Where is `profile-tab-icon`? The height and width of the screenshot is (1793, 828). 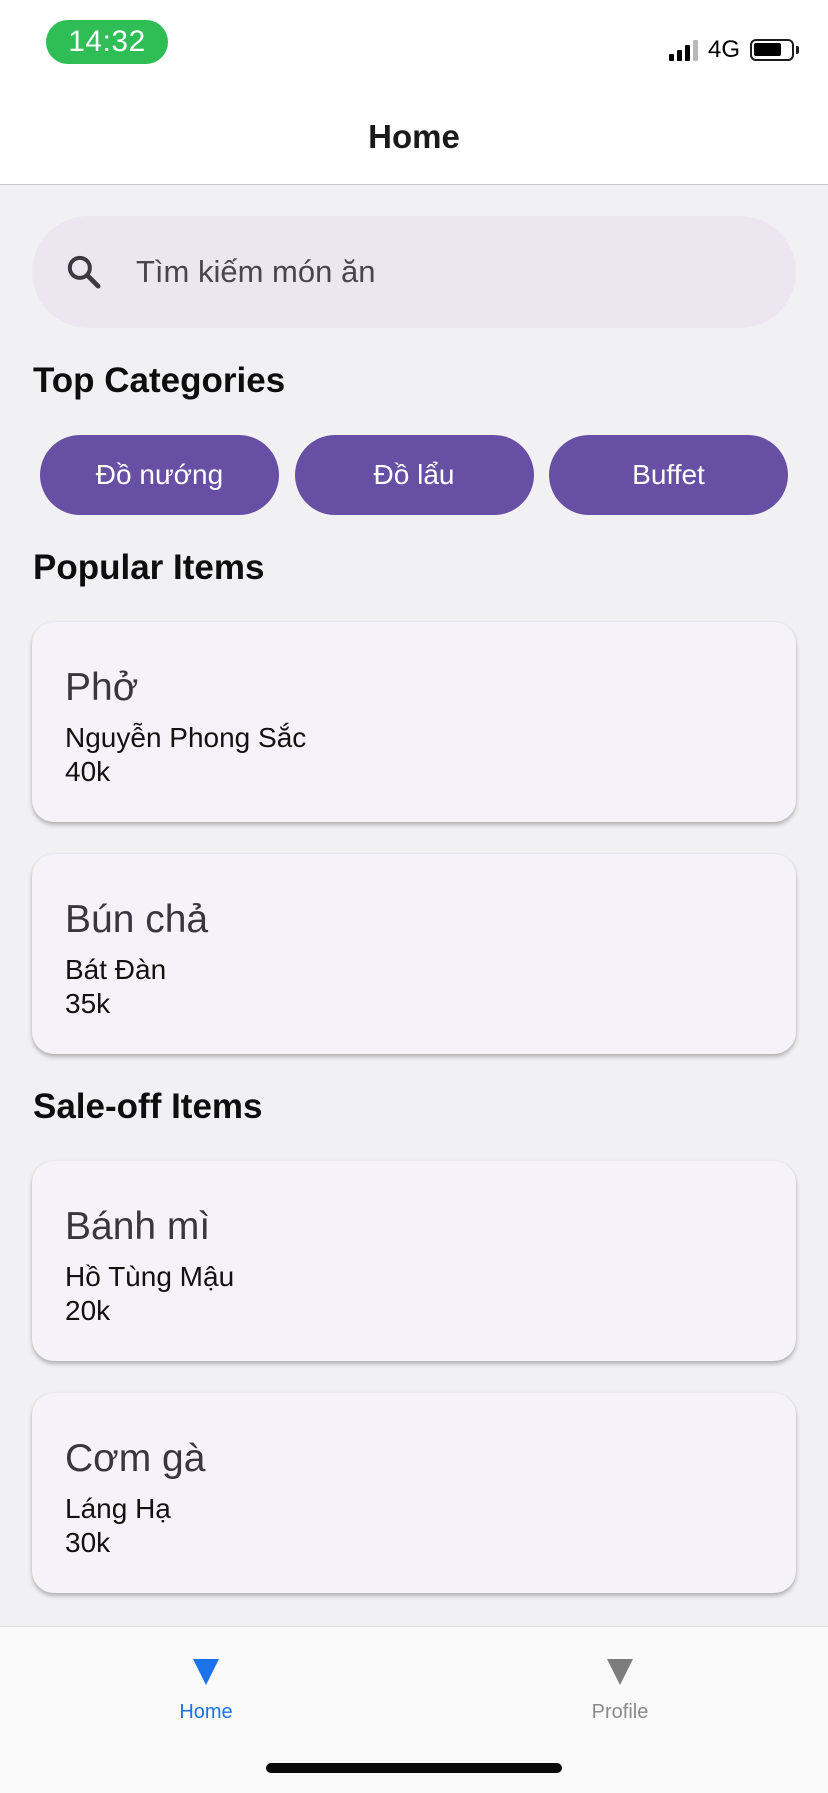 profile-tab-icon is located at coordinates (620, 1672).